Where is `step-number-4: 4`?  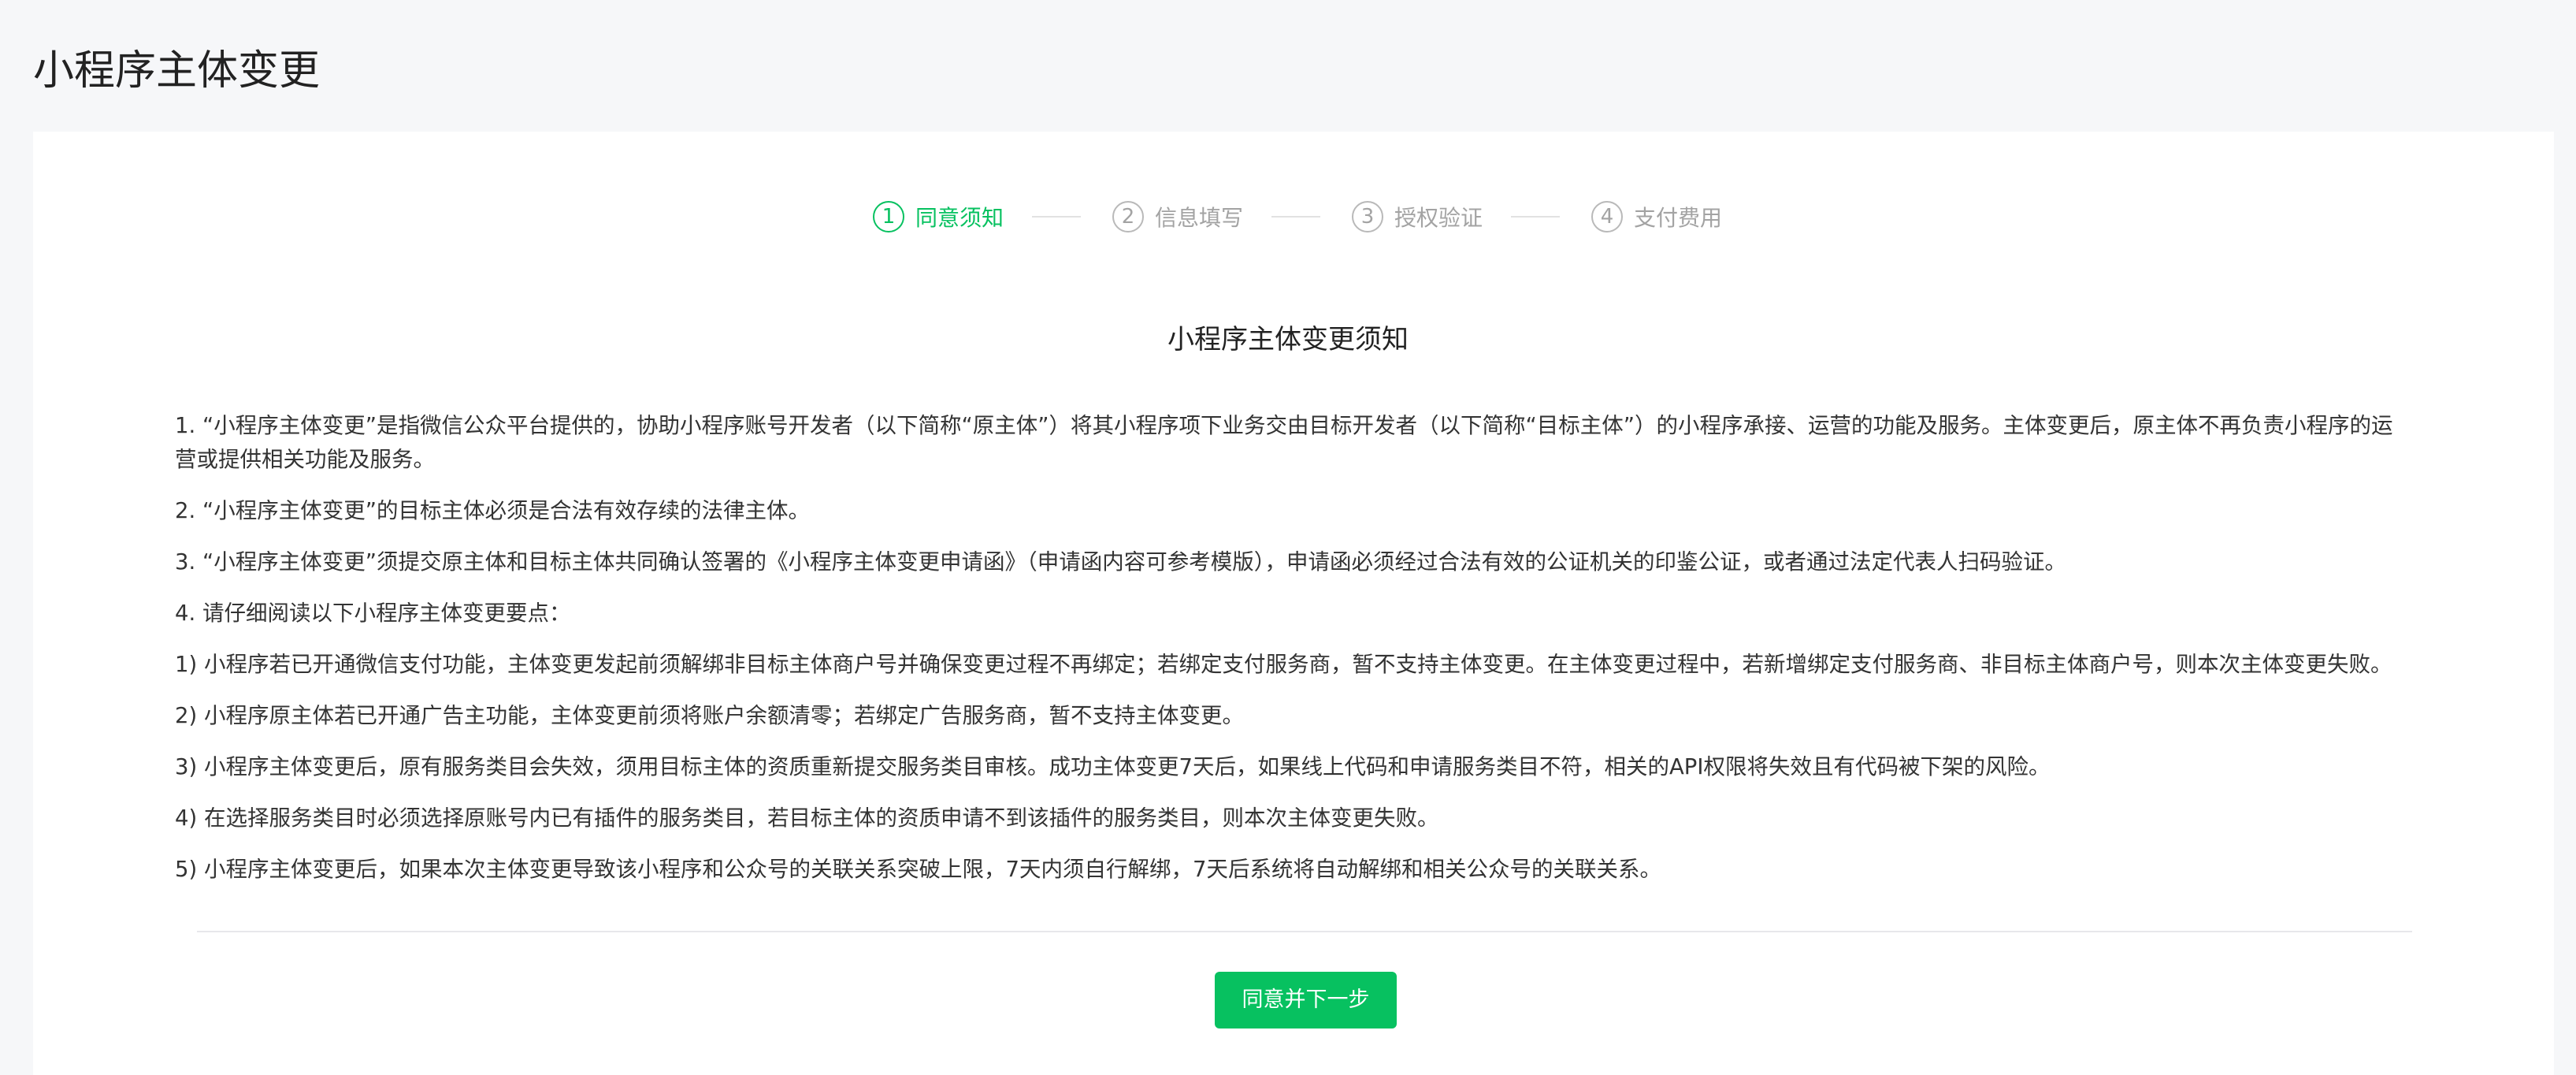
step-number-4: 4 is located at coordinates (1607, 216).